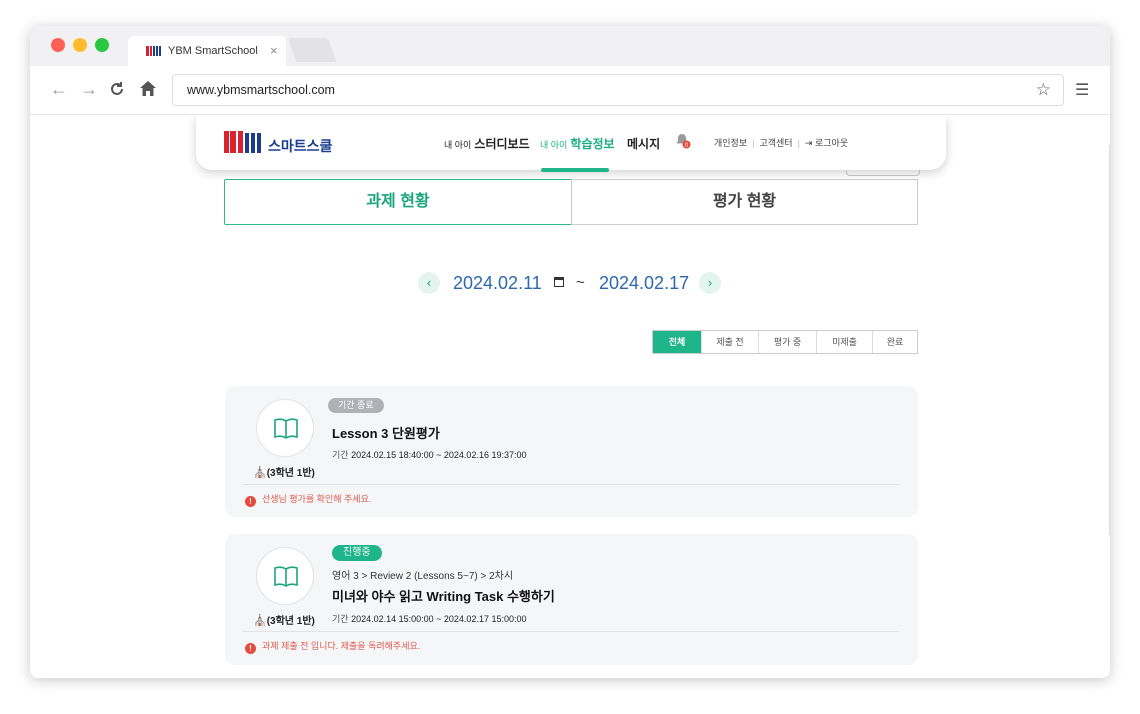  Describe the element at coordinates (502, 144) in the screenshot. I see `nav-label: 스터디보드` at that location.